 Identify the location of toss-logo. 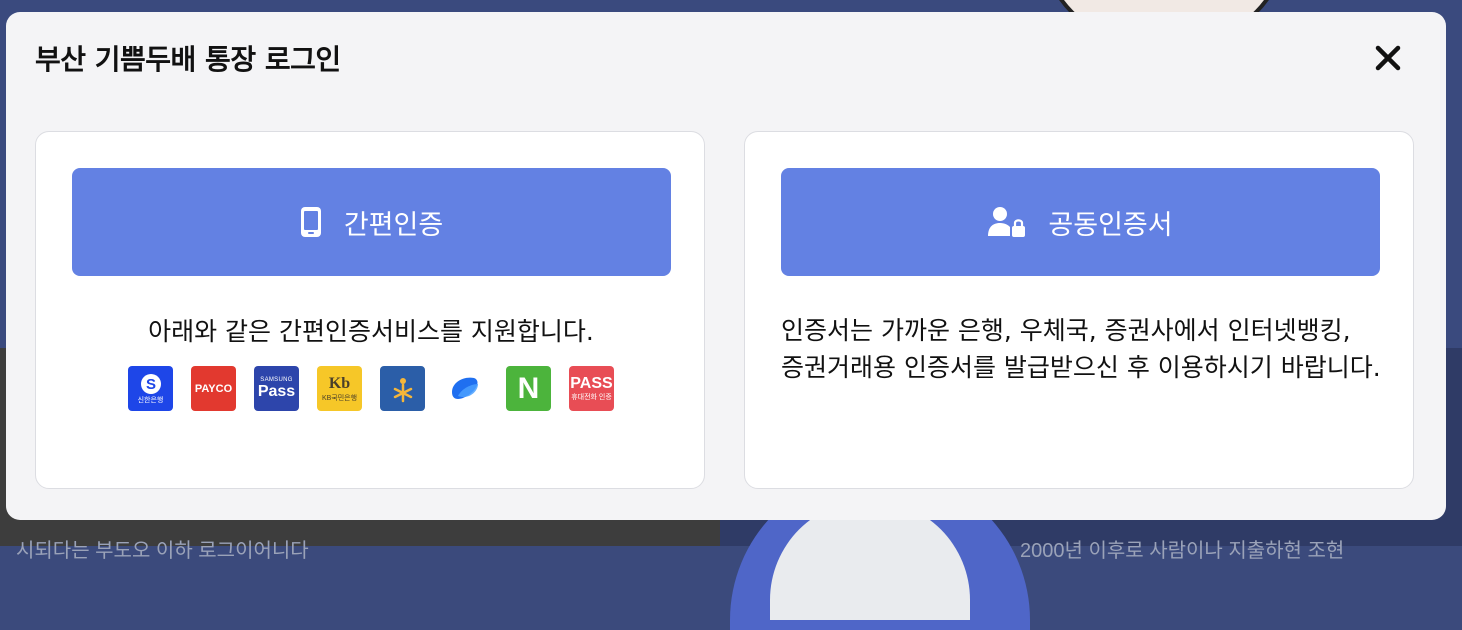
(465, 388).